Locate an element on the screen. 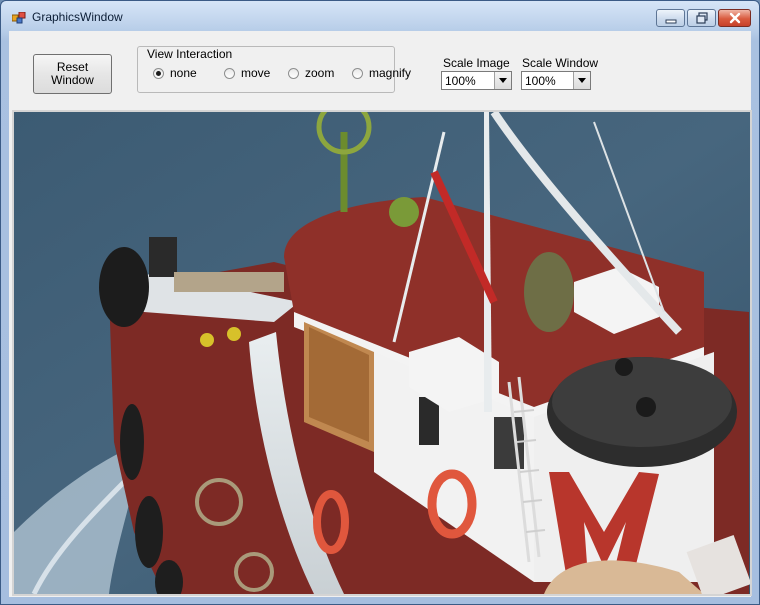 The image size is (760, 605). title-bar: GraphicsWindow is located at coordinates (380, 16).